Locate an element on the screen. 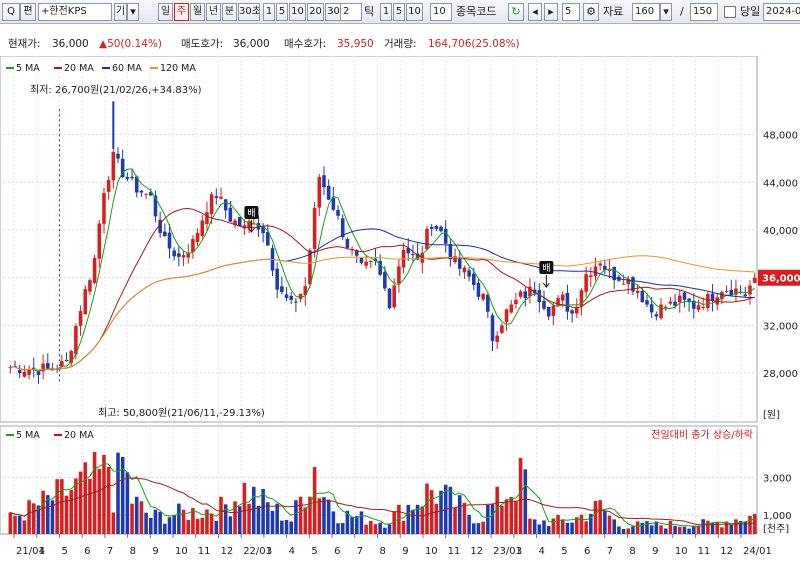 The height and width of the screenshot is (563, 800). search-button: Q is located at coordinates (11, 12).